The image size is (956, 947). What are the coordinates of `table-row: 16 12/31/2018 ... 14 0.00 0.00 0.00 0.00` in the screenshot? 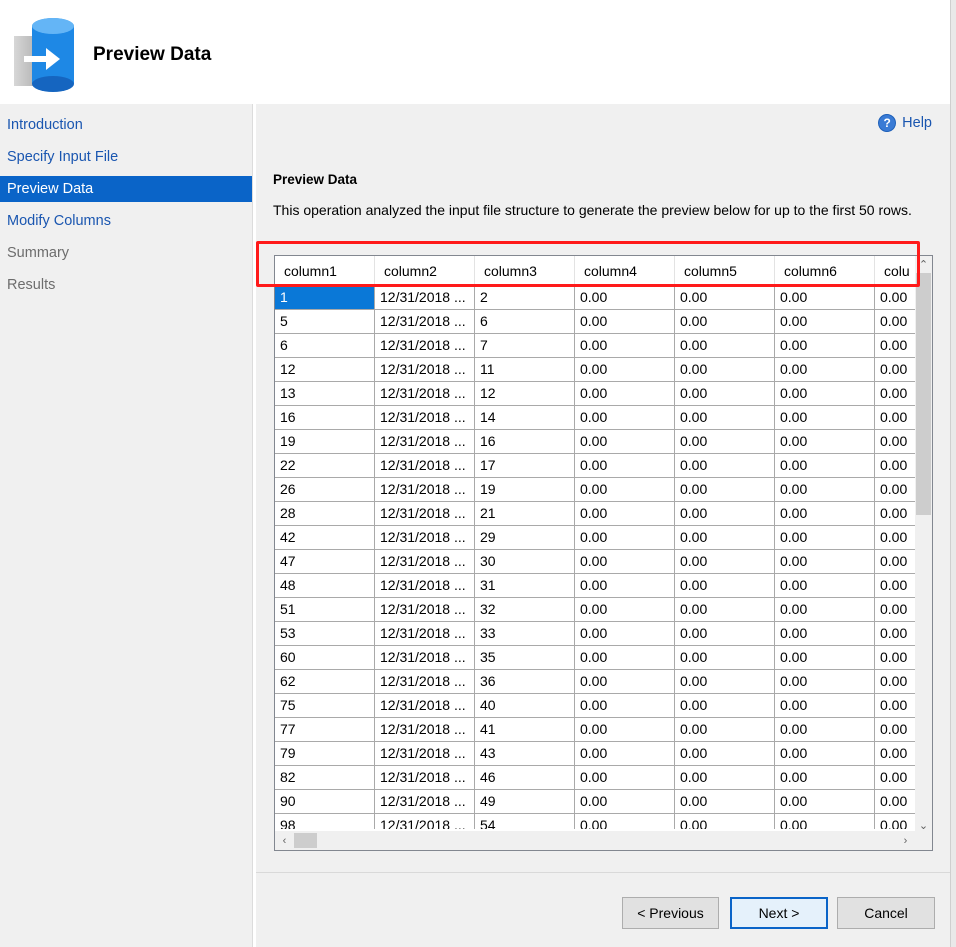 It's located at (595, 418).